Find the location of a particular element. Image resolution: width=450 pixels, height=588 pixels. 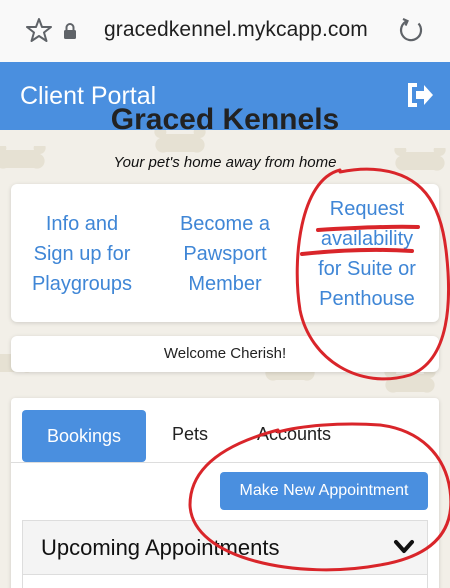

url-bar: gracedkennel.mykcapp.com is located at coordinates (236, 30).